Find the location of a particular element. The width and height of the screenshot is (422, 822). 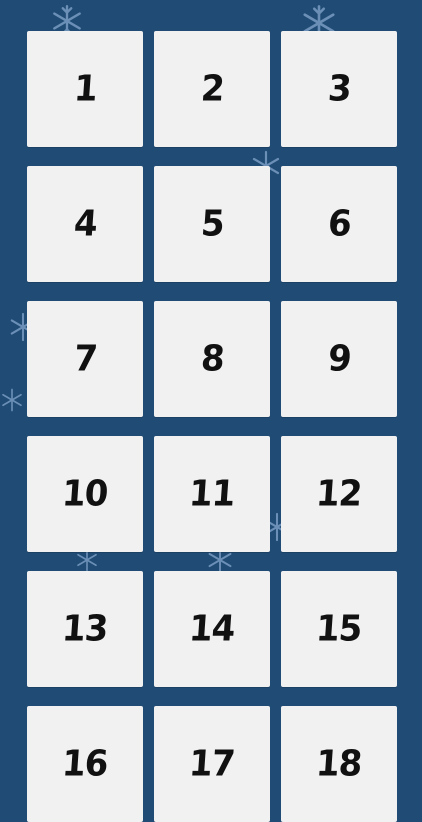

day-tile-12: 12 is located at coordinates (339, 494).